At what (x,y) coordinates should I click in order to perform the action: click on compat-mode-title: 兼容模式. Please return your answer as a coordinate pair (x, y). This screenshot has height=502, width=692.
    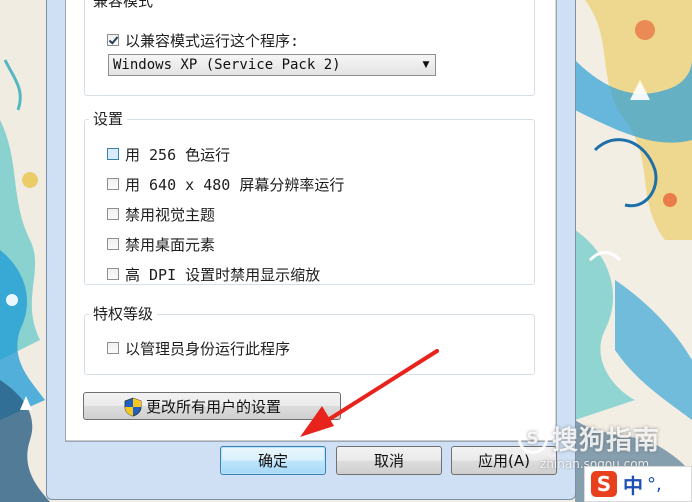
    Looking at the image, I should click on (123, 5).